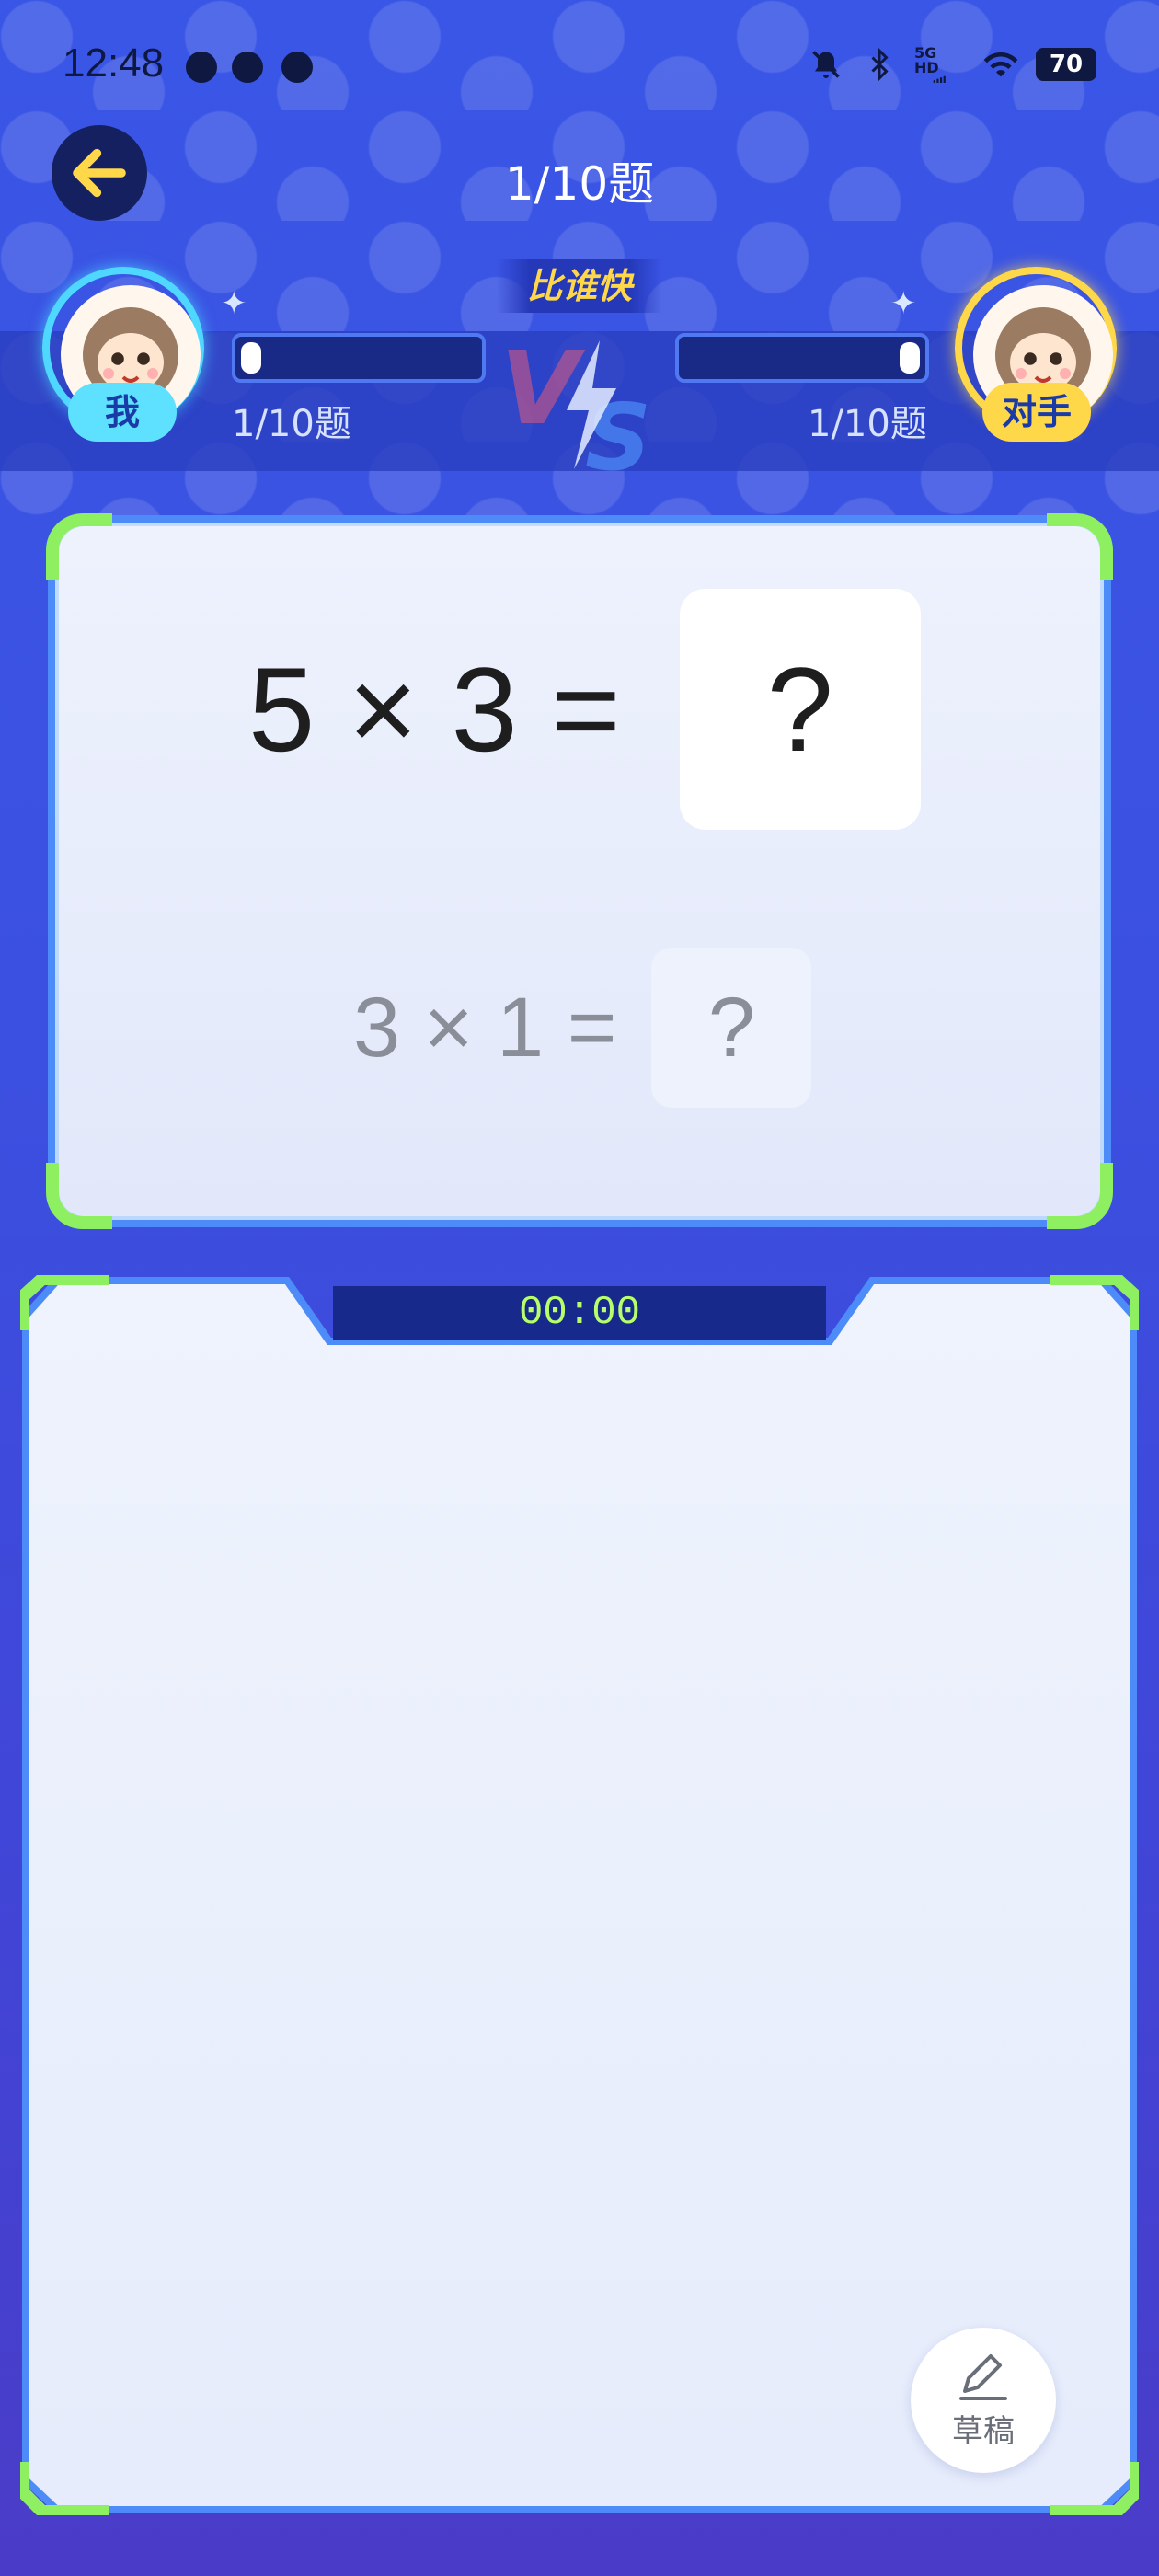 The image size is (1159, 2576). What do you see at coordinates (1036, 412) in the screenshot?
I see `player-name-opponent: 对手` at bounding box center [1036, 412].